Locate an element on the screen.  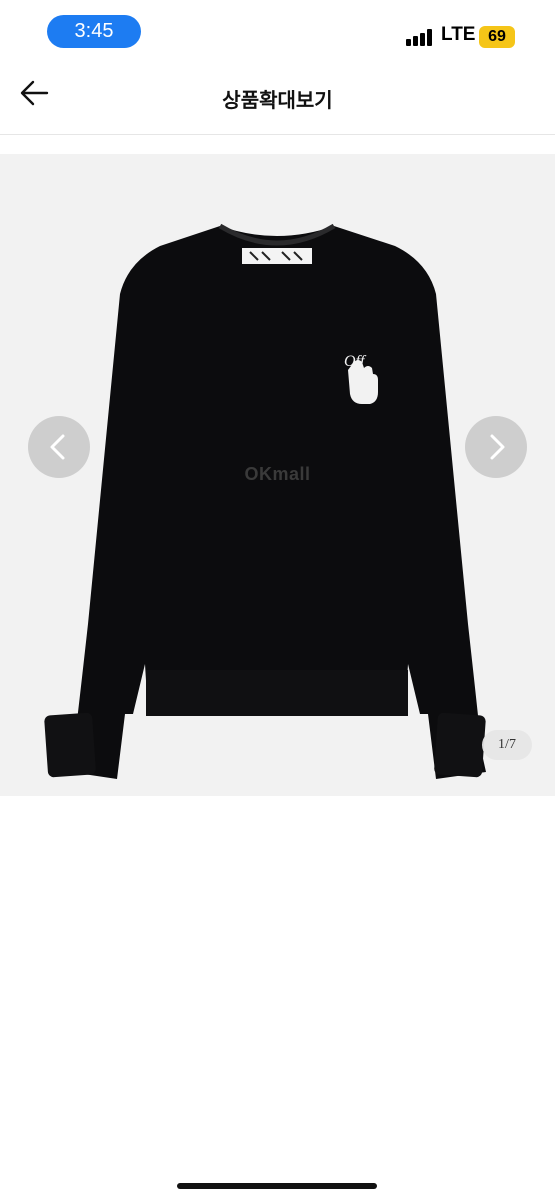
top-app-bar: 상품확대보기 is located at coordinates (277, 98).